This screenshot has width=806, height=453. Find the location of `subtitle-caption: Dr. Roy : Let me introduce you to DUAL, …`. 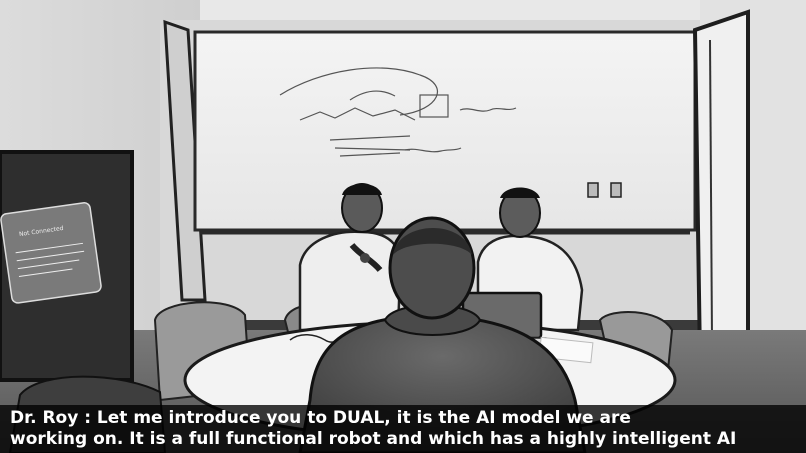

subtitle-caption: Dr. Roy : Let me introduce you to DUAL, … is located at coordinates (403, 429).